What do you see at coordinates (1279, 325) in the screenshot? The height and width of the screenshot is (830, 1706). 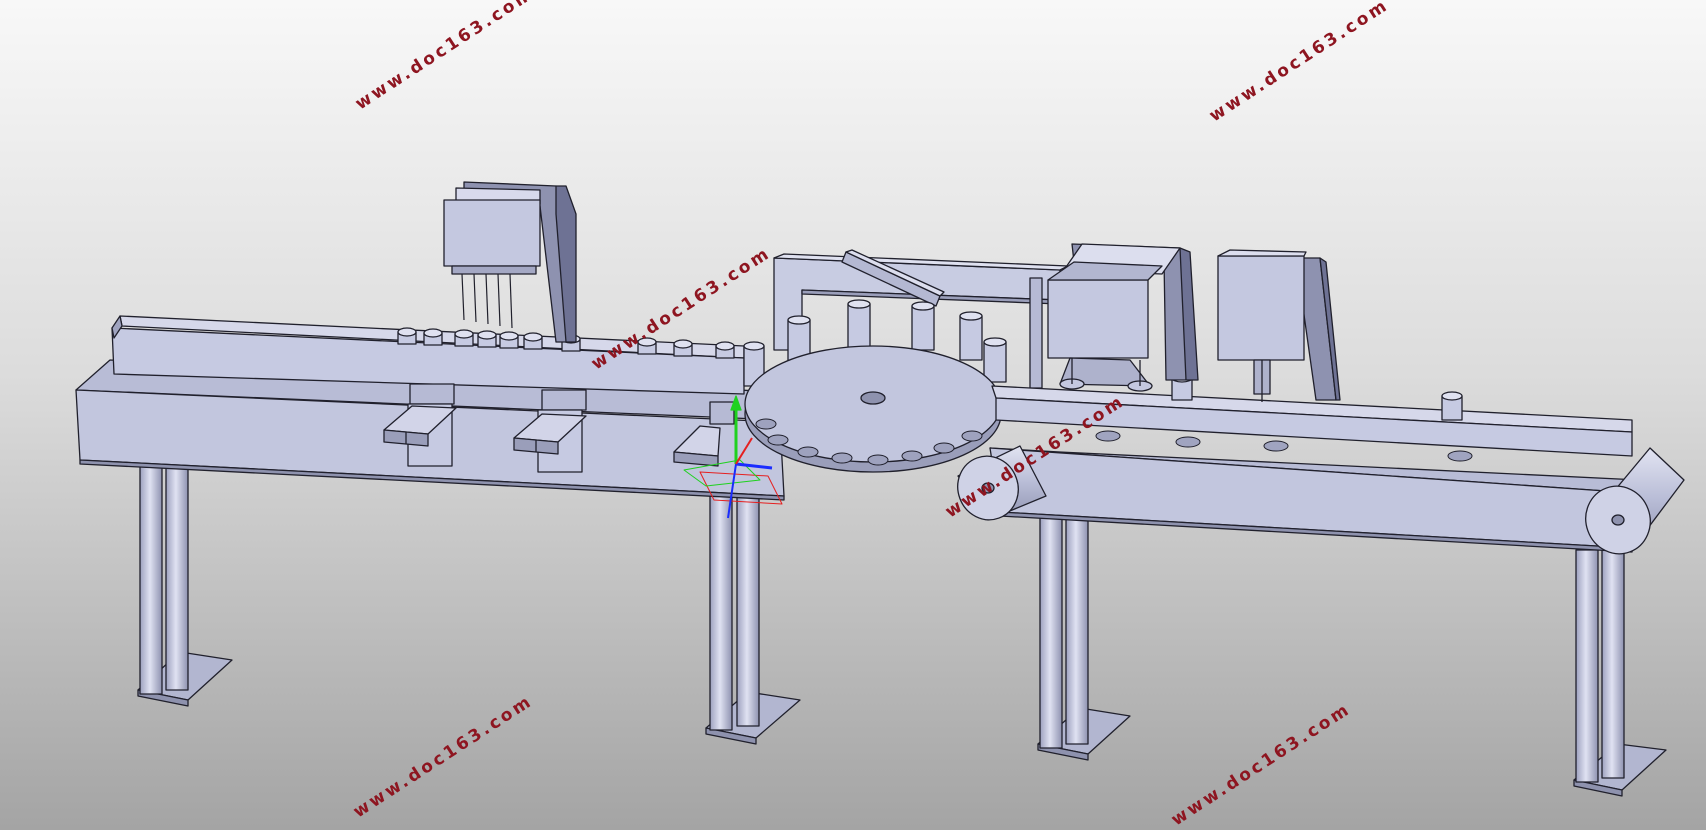 I see `labeling-unit` at bounding box center [1279, 325].